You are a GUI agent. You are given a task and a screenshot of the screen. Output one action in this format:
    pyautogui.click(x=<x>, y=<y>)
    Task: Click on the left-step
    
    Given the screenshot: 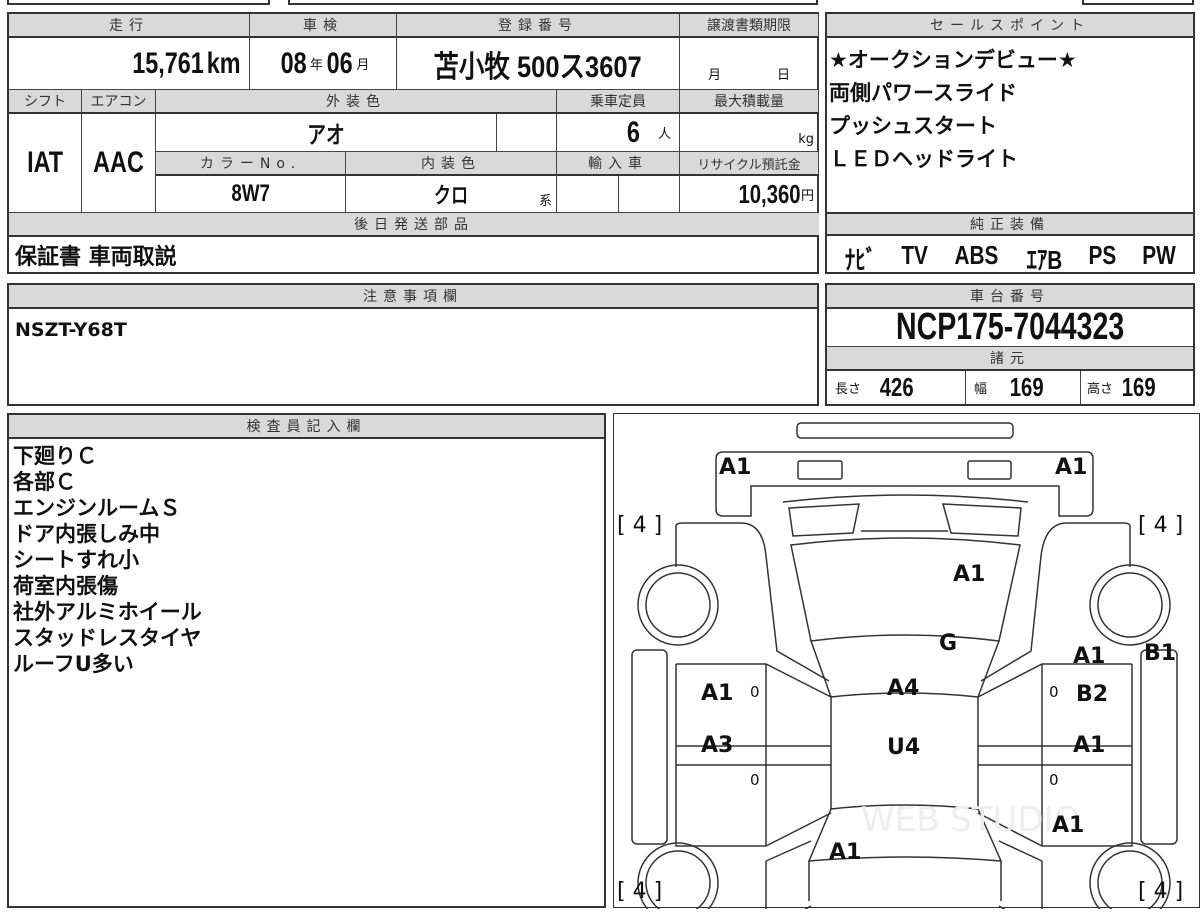 What is the action you would take?
    pyautogui.click(x=649, y=747)
    